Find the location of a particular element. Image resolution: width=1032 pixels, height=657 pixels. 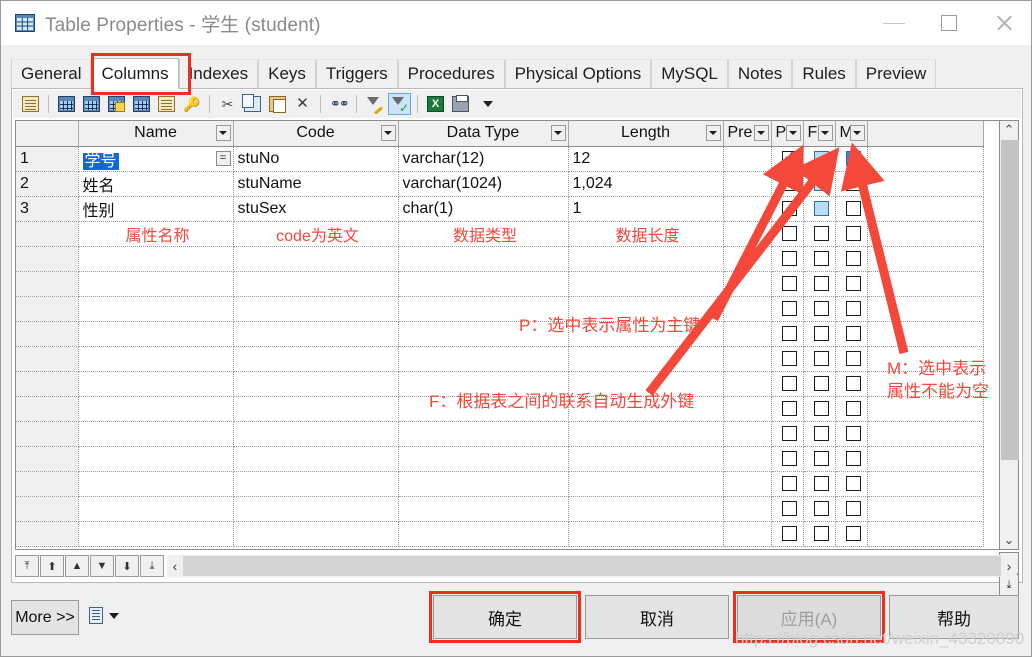

tab-mysql: MySQL is located at coordinates (689, 73).